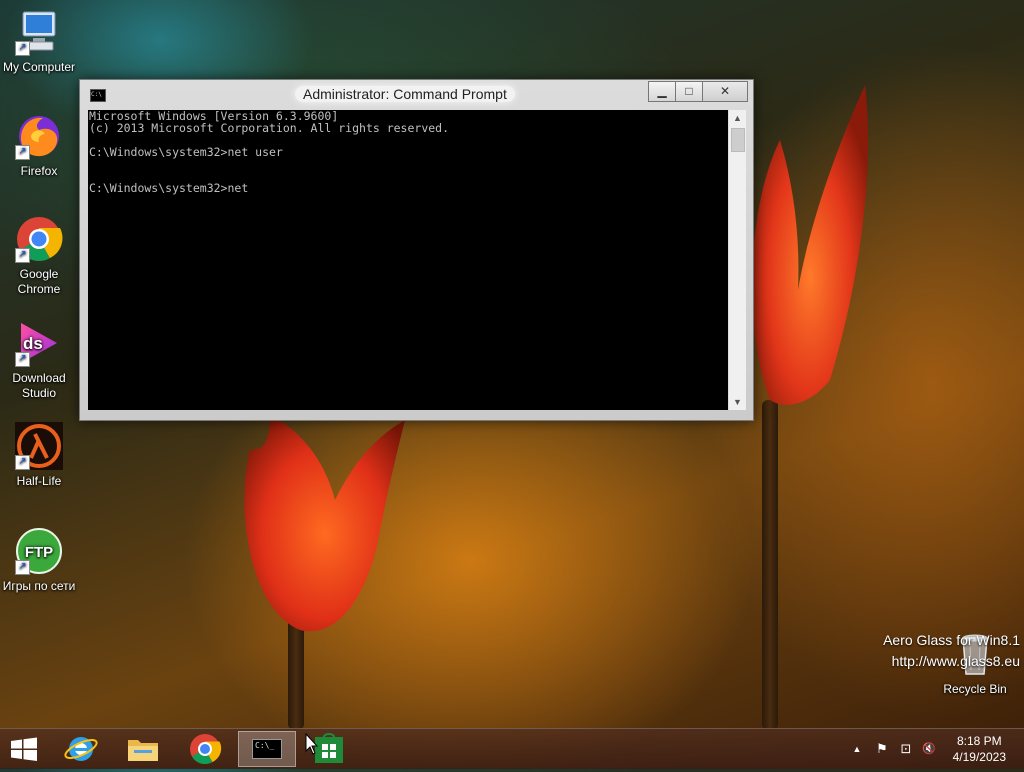 Image resolution: width=1024 pixels, height=772 pixels. I want to click on watermark-line-2: http://www.glass8.eu, so click(955, 661).